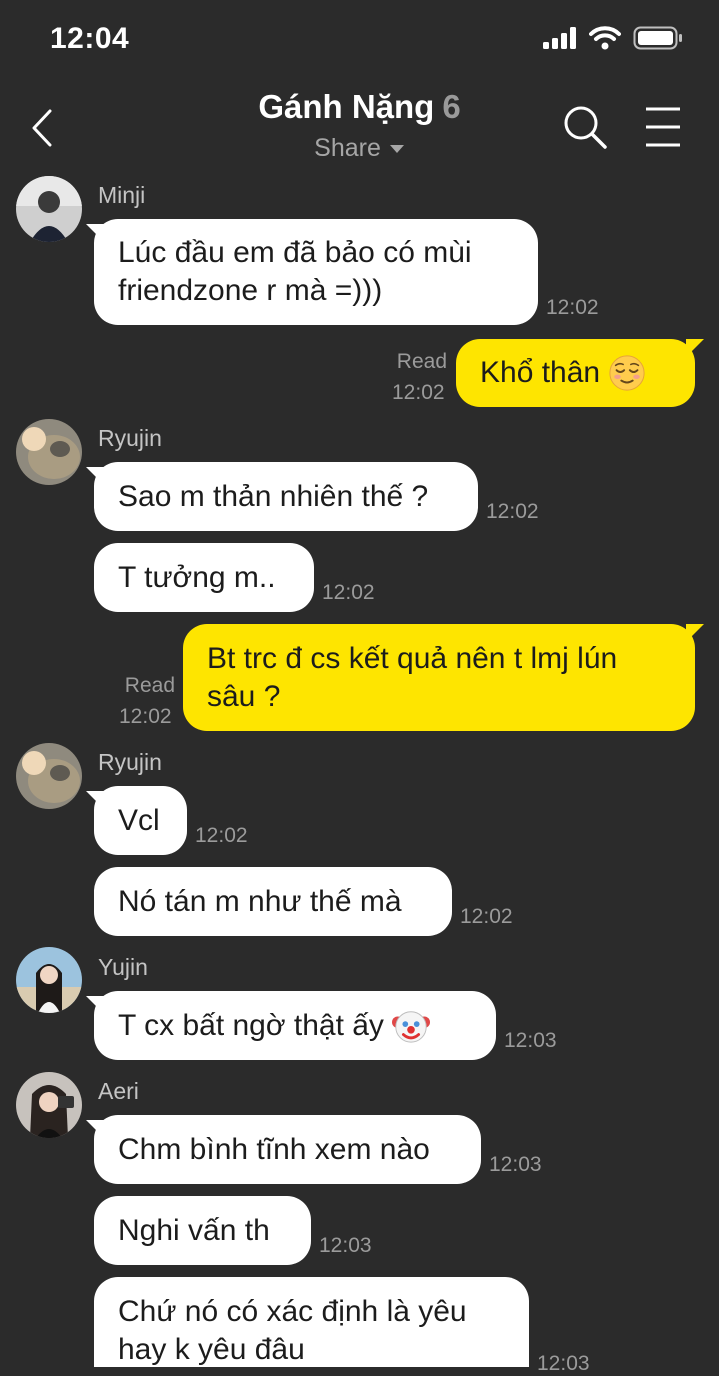 This screenshot has height=1376, width=719. I want to click on chat-header: Gánh Nặng 6 Share, so click(359, 127).